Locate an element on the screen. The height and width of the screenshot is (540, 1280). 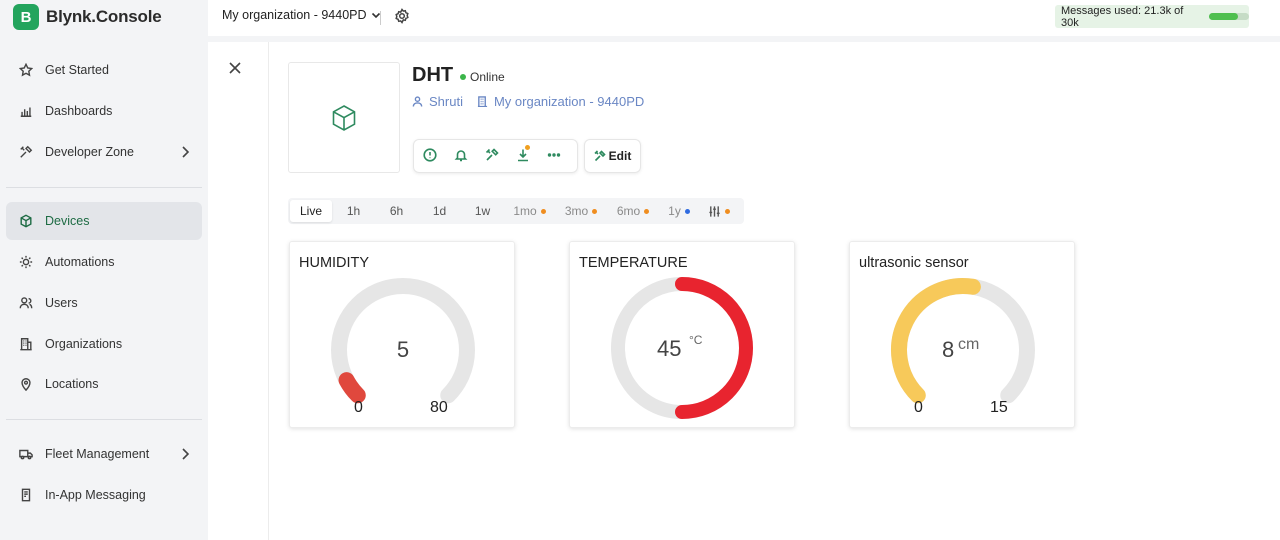
range-1h: 1h is located at coordinates (353, 211).